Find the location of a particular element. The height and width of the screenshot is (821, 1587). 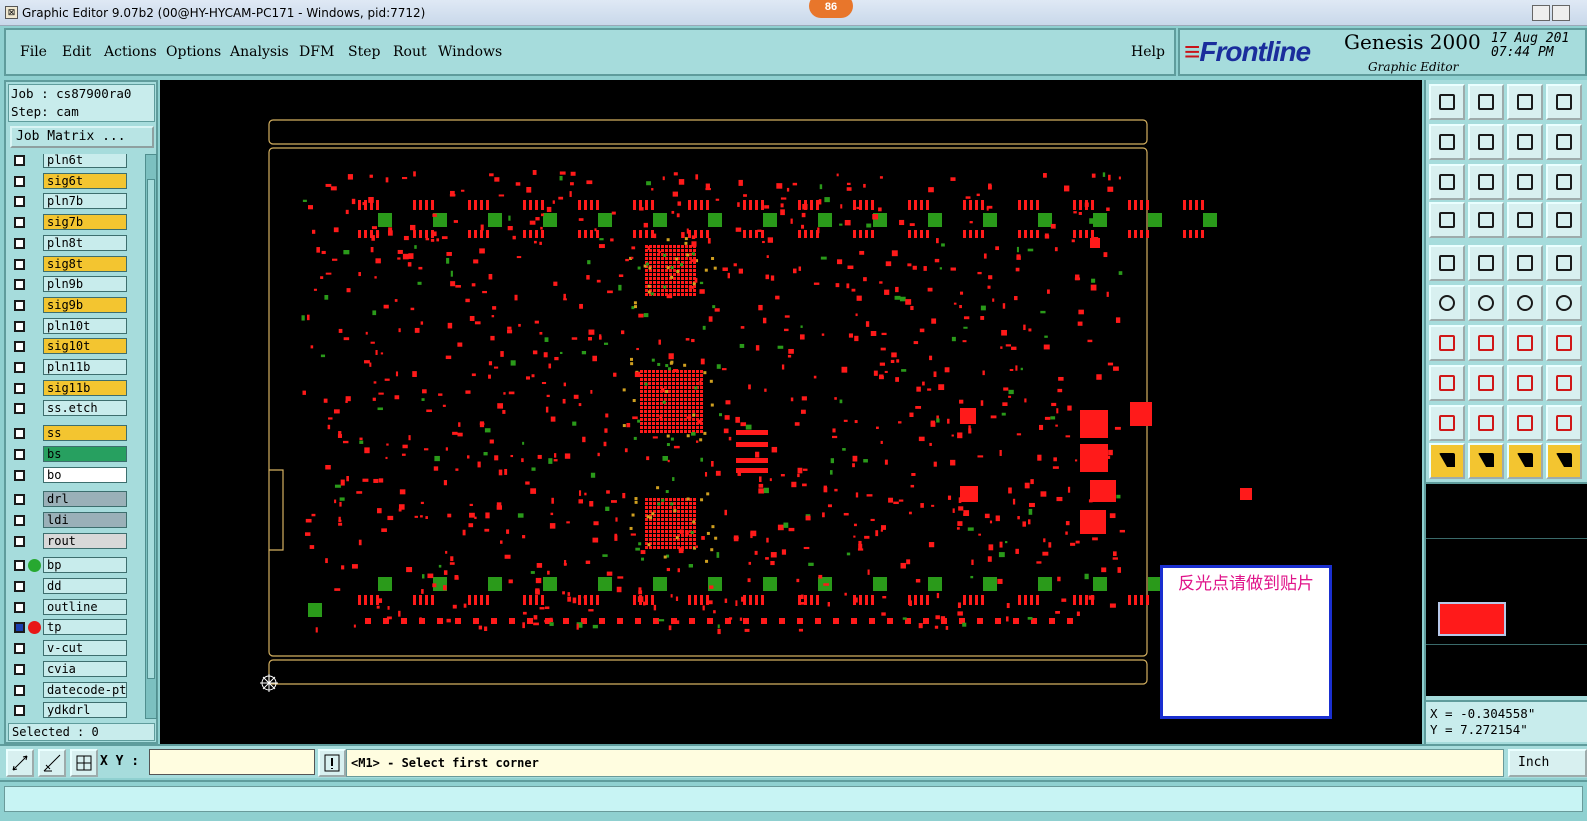

layer-name: cvia is located at coordinates (85, 668).